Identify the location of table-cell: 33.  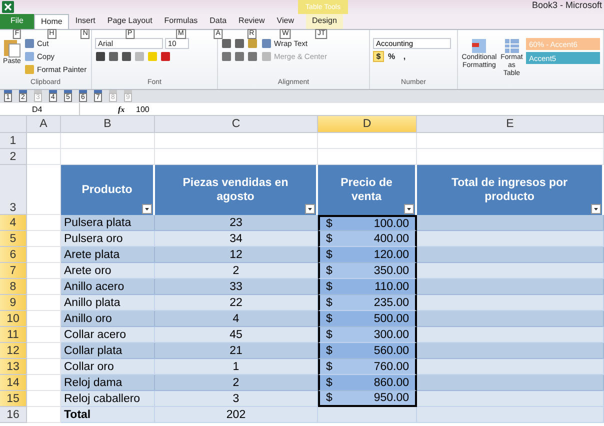
(236, 287).